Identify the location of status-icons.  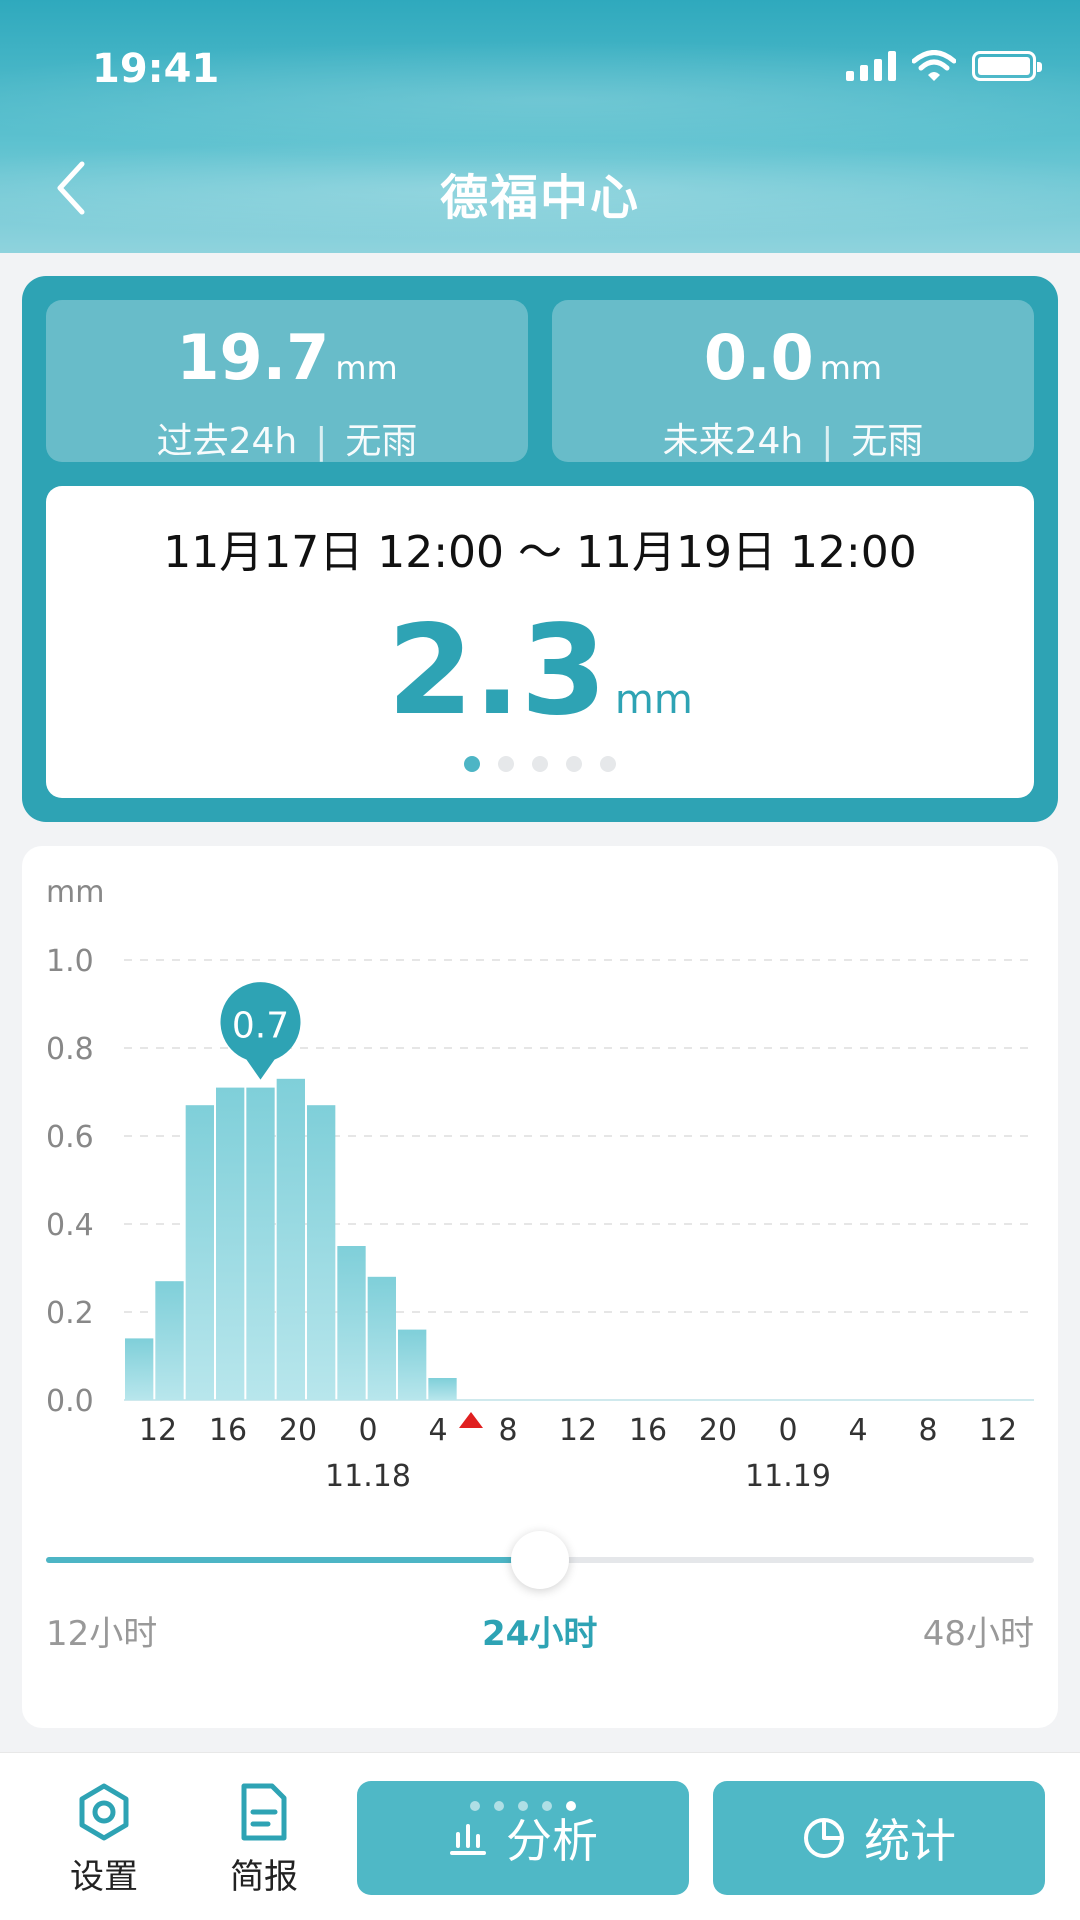
(944, 66).